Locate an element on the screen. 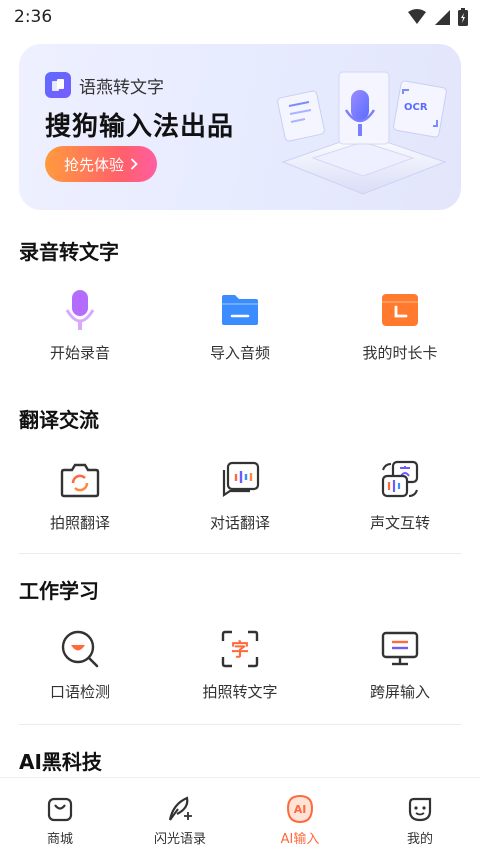 The image size is (480, 853). grid-row-translation: 拍照翻译 对话翻译 声文互转 is located at coordinates (240, 495).